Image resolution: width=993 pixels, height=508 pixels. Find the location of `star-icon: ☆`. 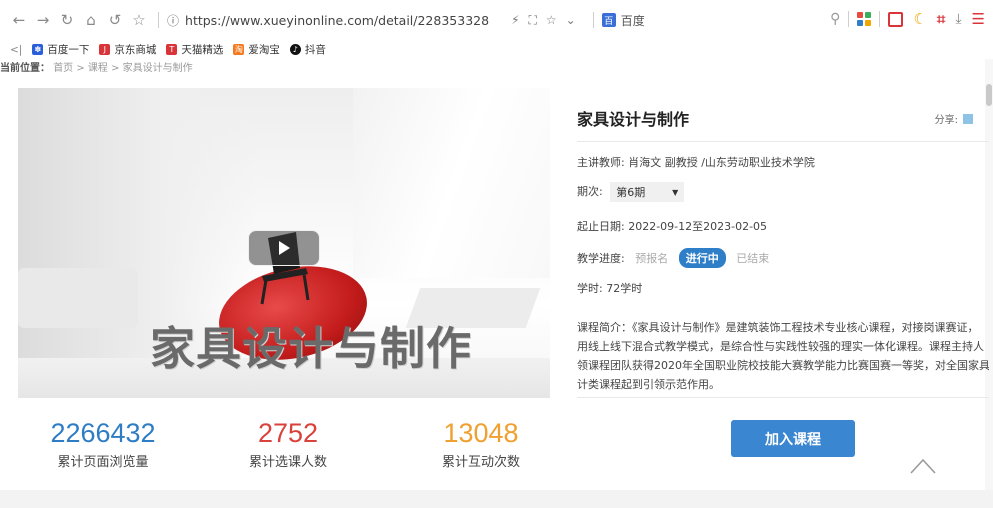

star-icon: ☆ is located at coordinates (139, 20).